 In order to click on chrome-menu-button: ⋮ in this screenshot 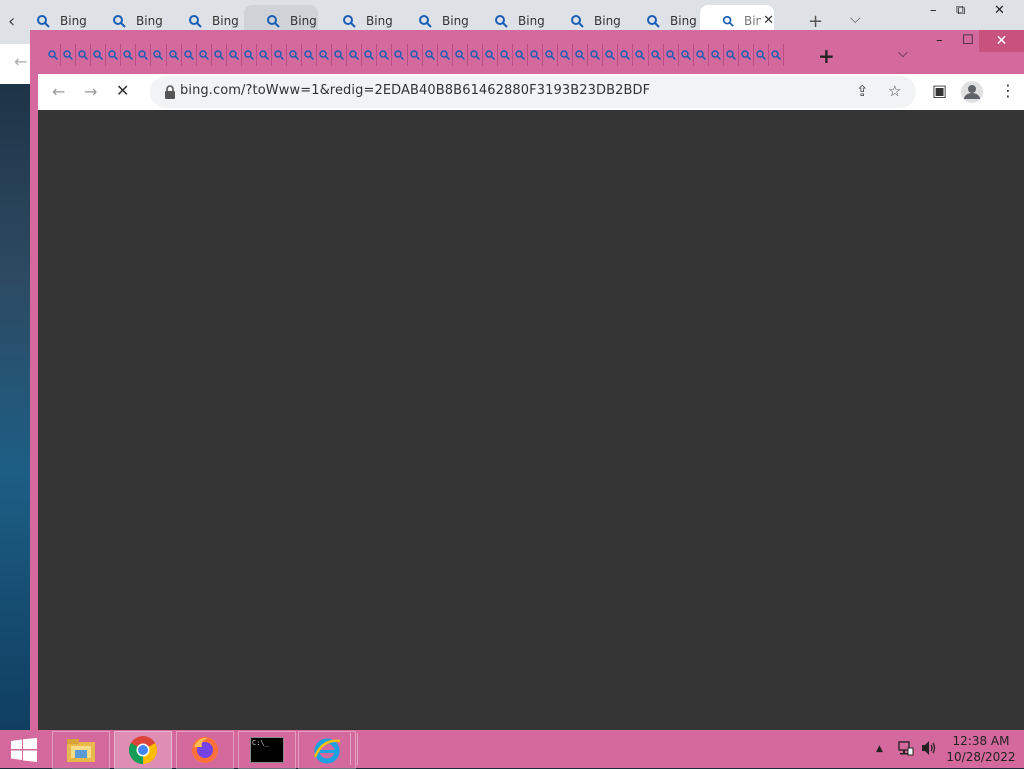, I will do `click(1008, 90)`.